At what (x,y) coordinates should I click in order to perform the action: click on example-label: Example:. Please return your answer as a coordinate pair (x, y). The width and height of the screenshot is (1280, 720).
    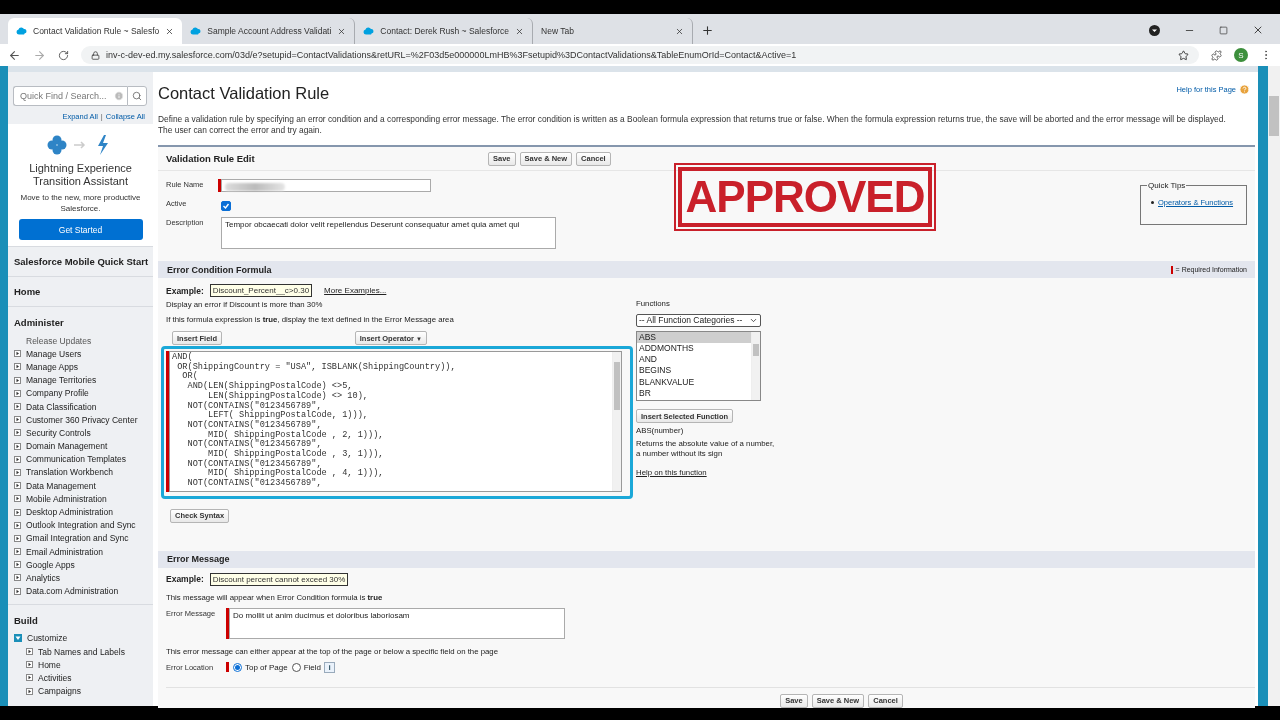
    Looking at the image, I should click on (185, 290).